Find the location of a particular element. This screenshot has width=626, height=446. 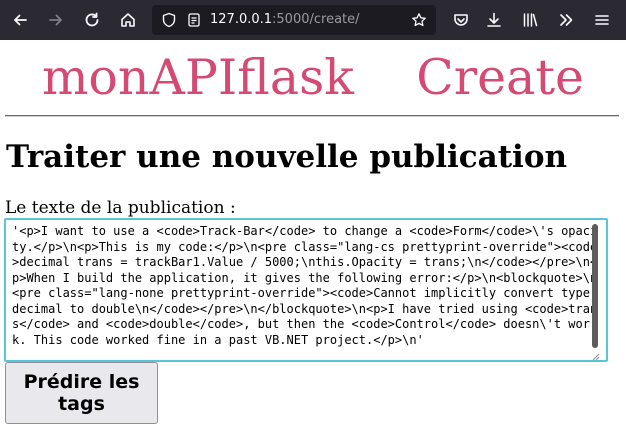

url-bar: 127.0.0.1:5000/create/ is located at coordinates (294, 20).